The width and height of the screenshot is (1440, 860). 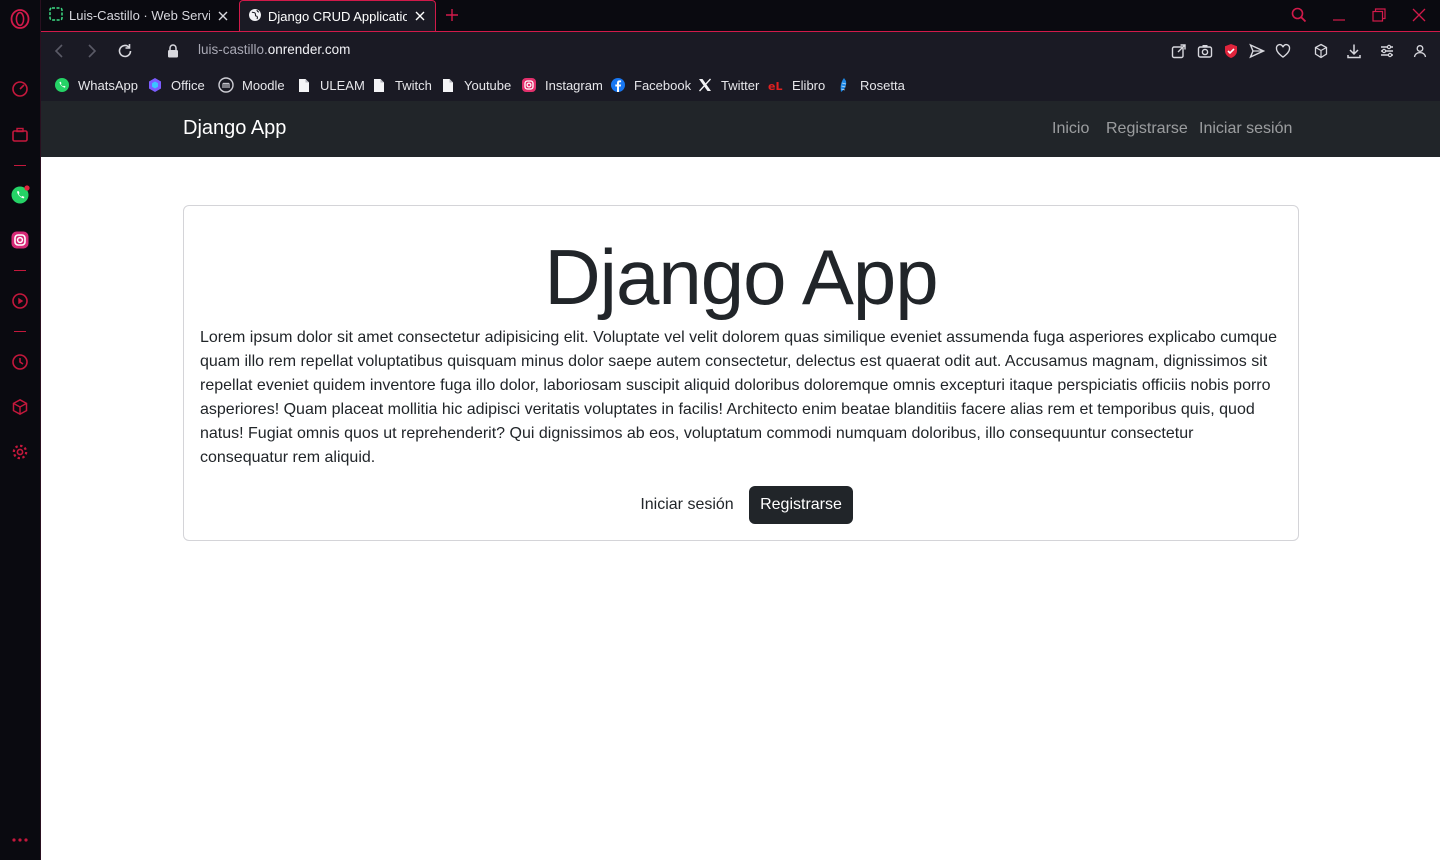 I want to click on adblock-shield-icon, so click(x=1231, y=51).